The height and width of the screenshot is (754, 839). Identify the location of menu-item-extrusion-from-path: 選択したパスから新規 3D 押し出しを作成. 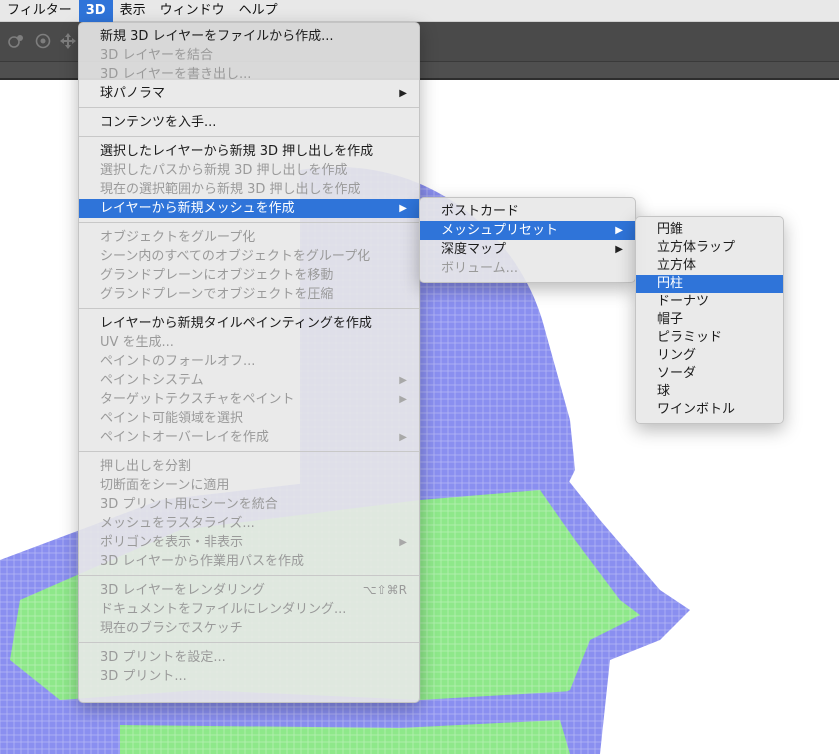
(249, 170).